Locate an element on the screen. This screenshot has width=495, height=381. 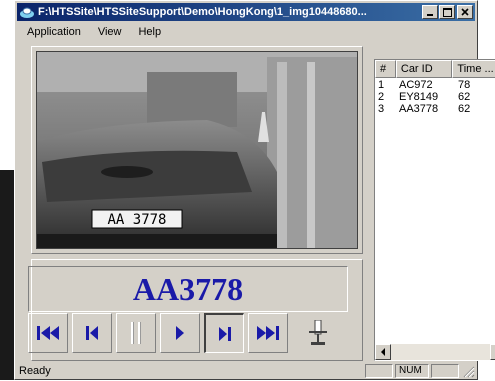
menu-help: Help is located at coordinates (148, 32).